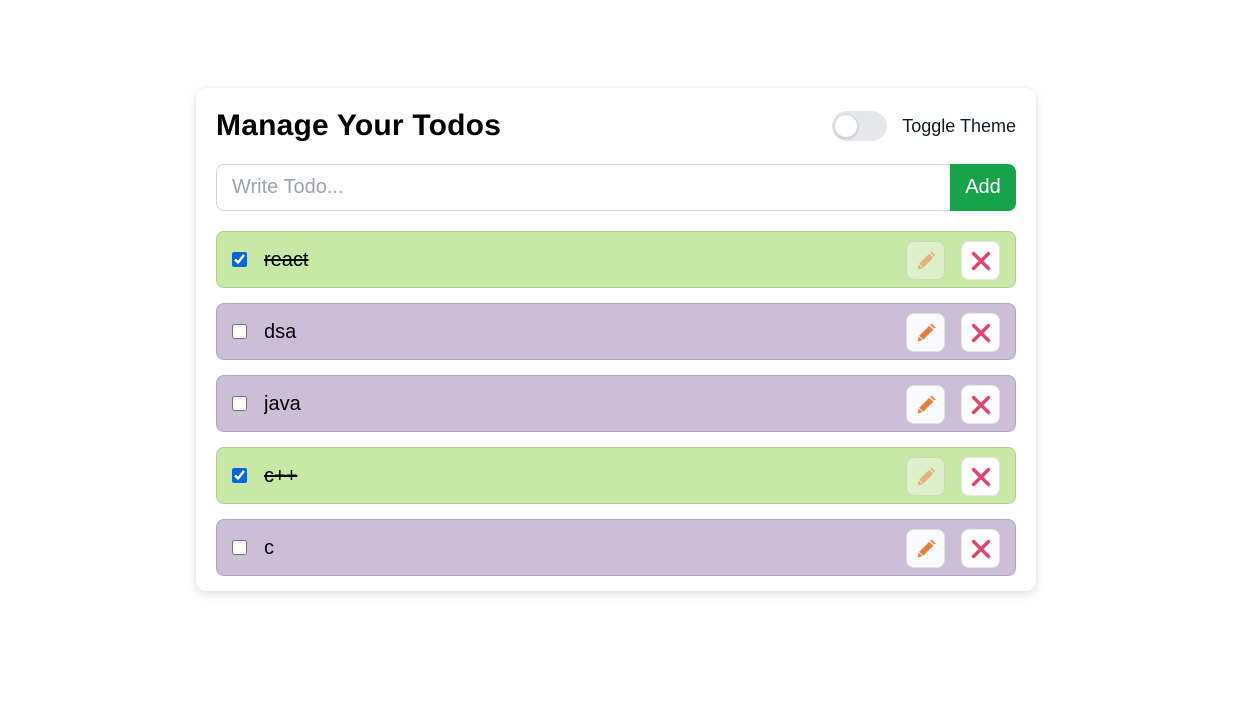  What do you see at coordinates (583, 187) in the screenshot?
I see `todo-input` at bounding box center [583, 187].